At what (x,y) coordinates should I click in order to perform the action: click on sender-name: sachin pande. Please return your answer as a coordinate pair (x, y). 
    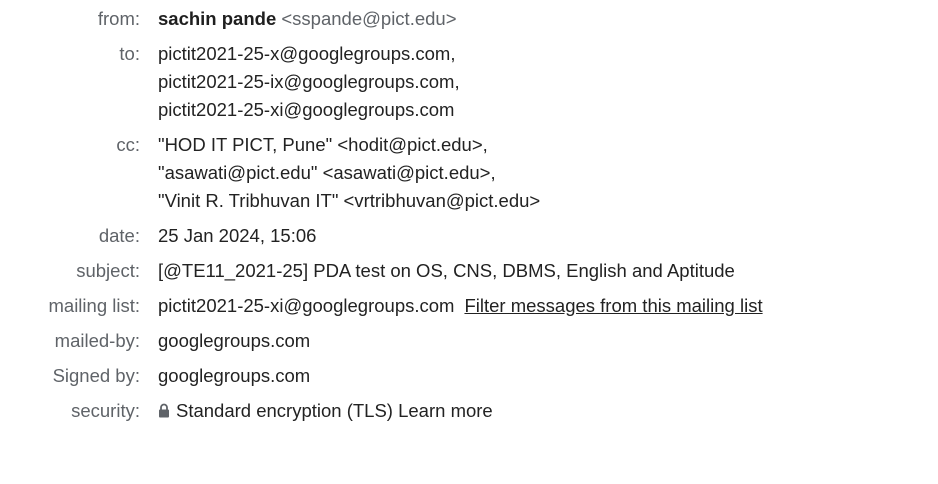
    Looking at the image, I should click on (217, 18).